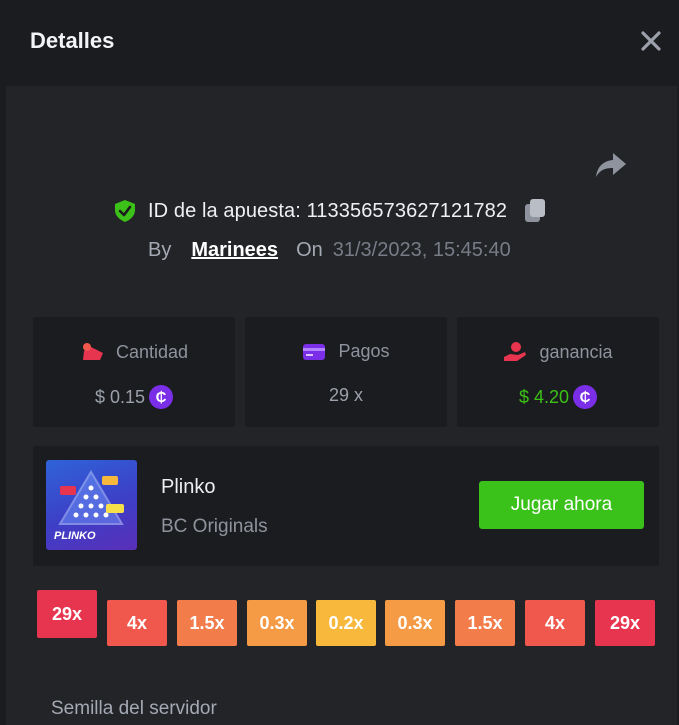 The height and width of the screenshot is (725, 679). I want to click on stat-card-payout: Pagos 29 x, so click(346, 372).